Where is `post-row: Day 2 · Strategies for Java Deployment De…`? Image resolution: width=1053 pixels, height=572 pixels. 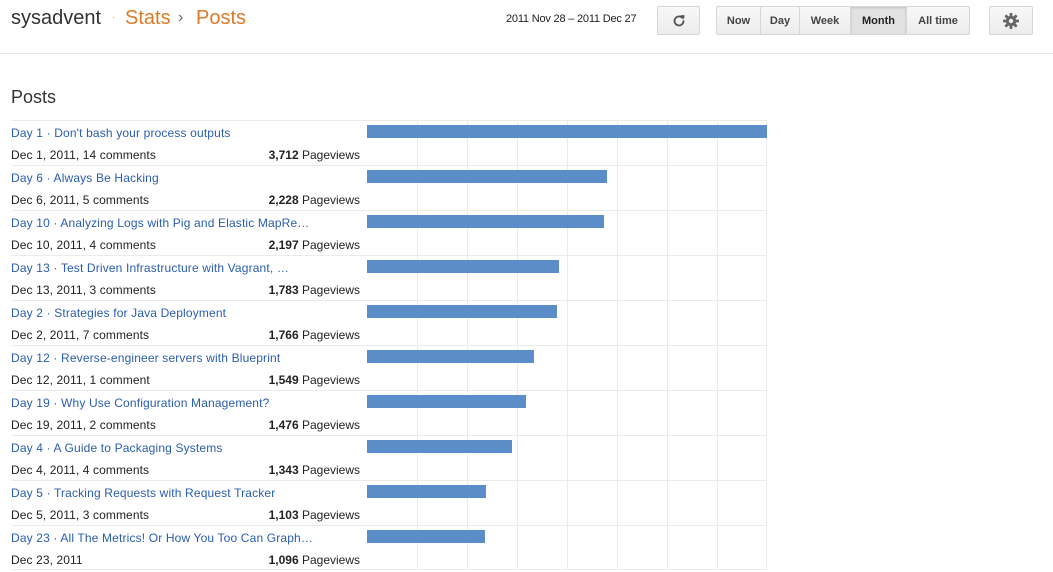
post-row: Day 2 · Strategies for Java Deployment De… is located at coordinates (389, 322).